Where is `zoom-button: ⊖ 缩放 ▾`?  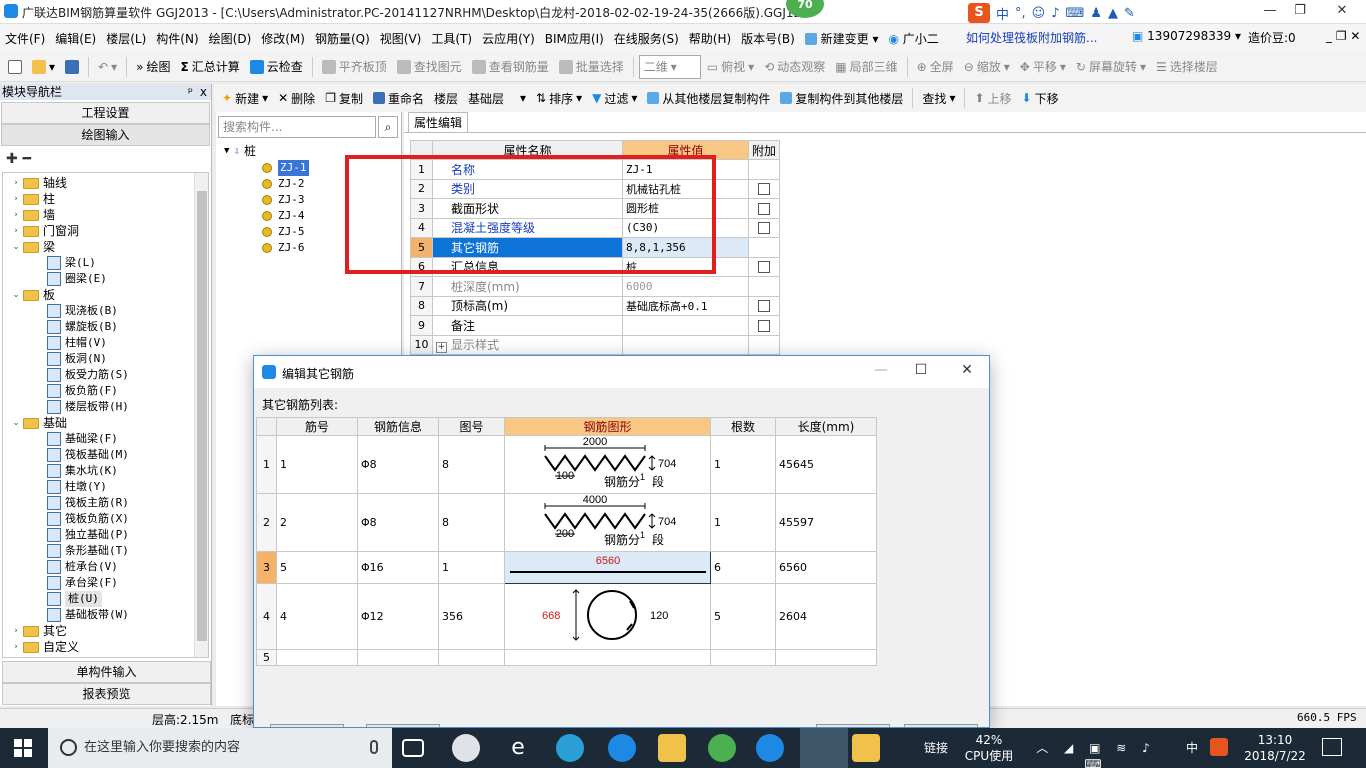 zoom-button: ⊖ 缩放 ▾ is located at coordinates (987, 67).